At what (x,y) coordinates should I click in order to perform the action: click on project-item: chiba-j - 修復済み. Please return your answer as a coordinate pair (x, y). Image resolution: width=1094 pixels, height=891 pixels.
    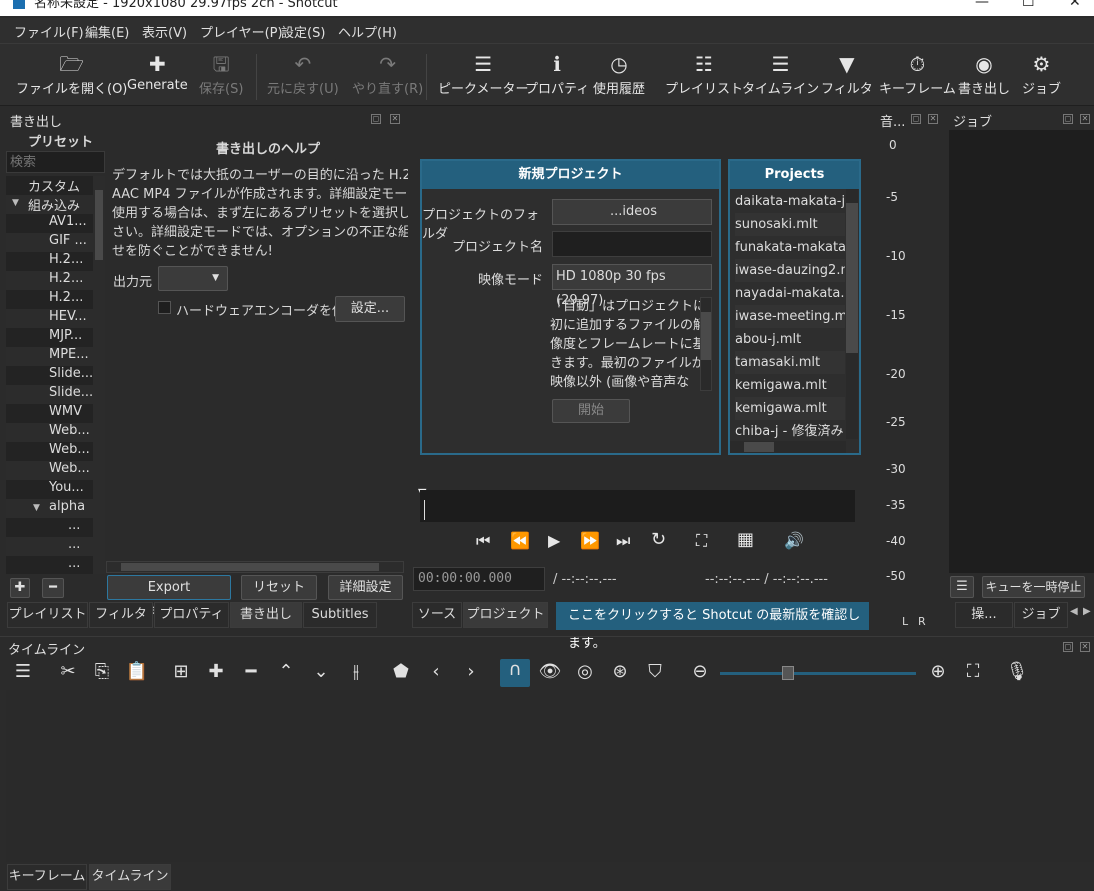
    Looking at the image, I should click on (790, 431).